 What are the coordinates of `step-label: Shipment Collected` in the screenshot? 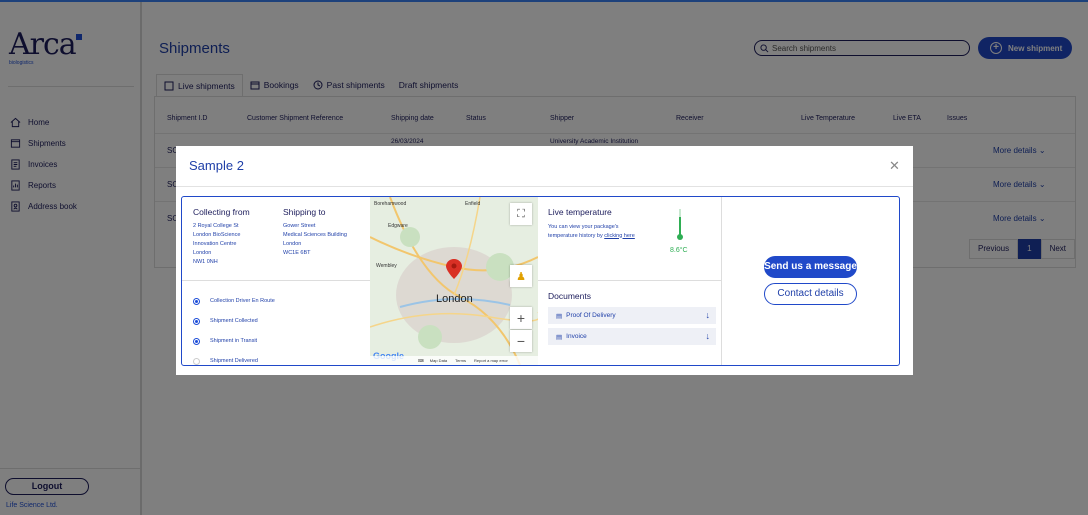 It's located at (234, 321).